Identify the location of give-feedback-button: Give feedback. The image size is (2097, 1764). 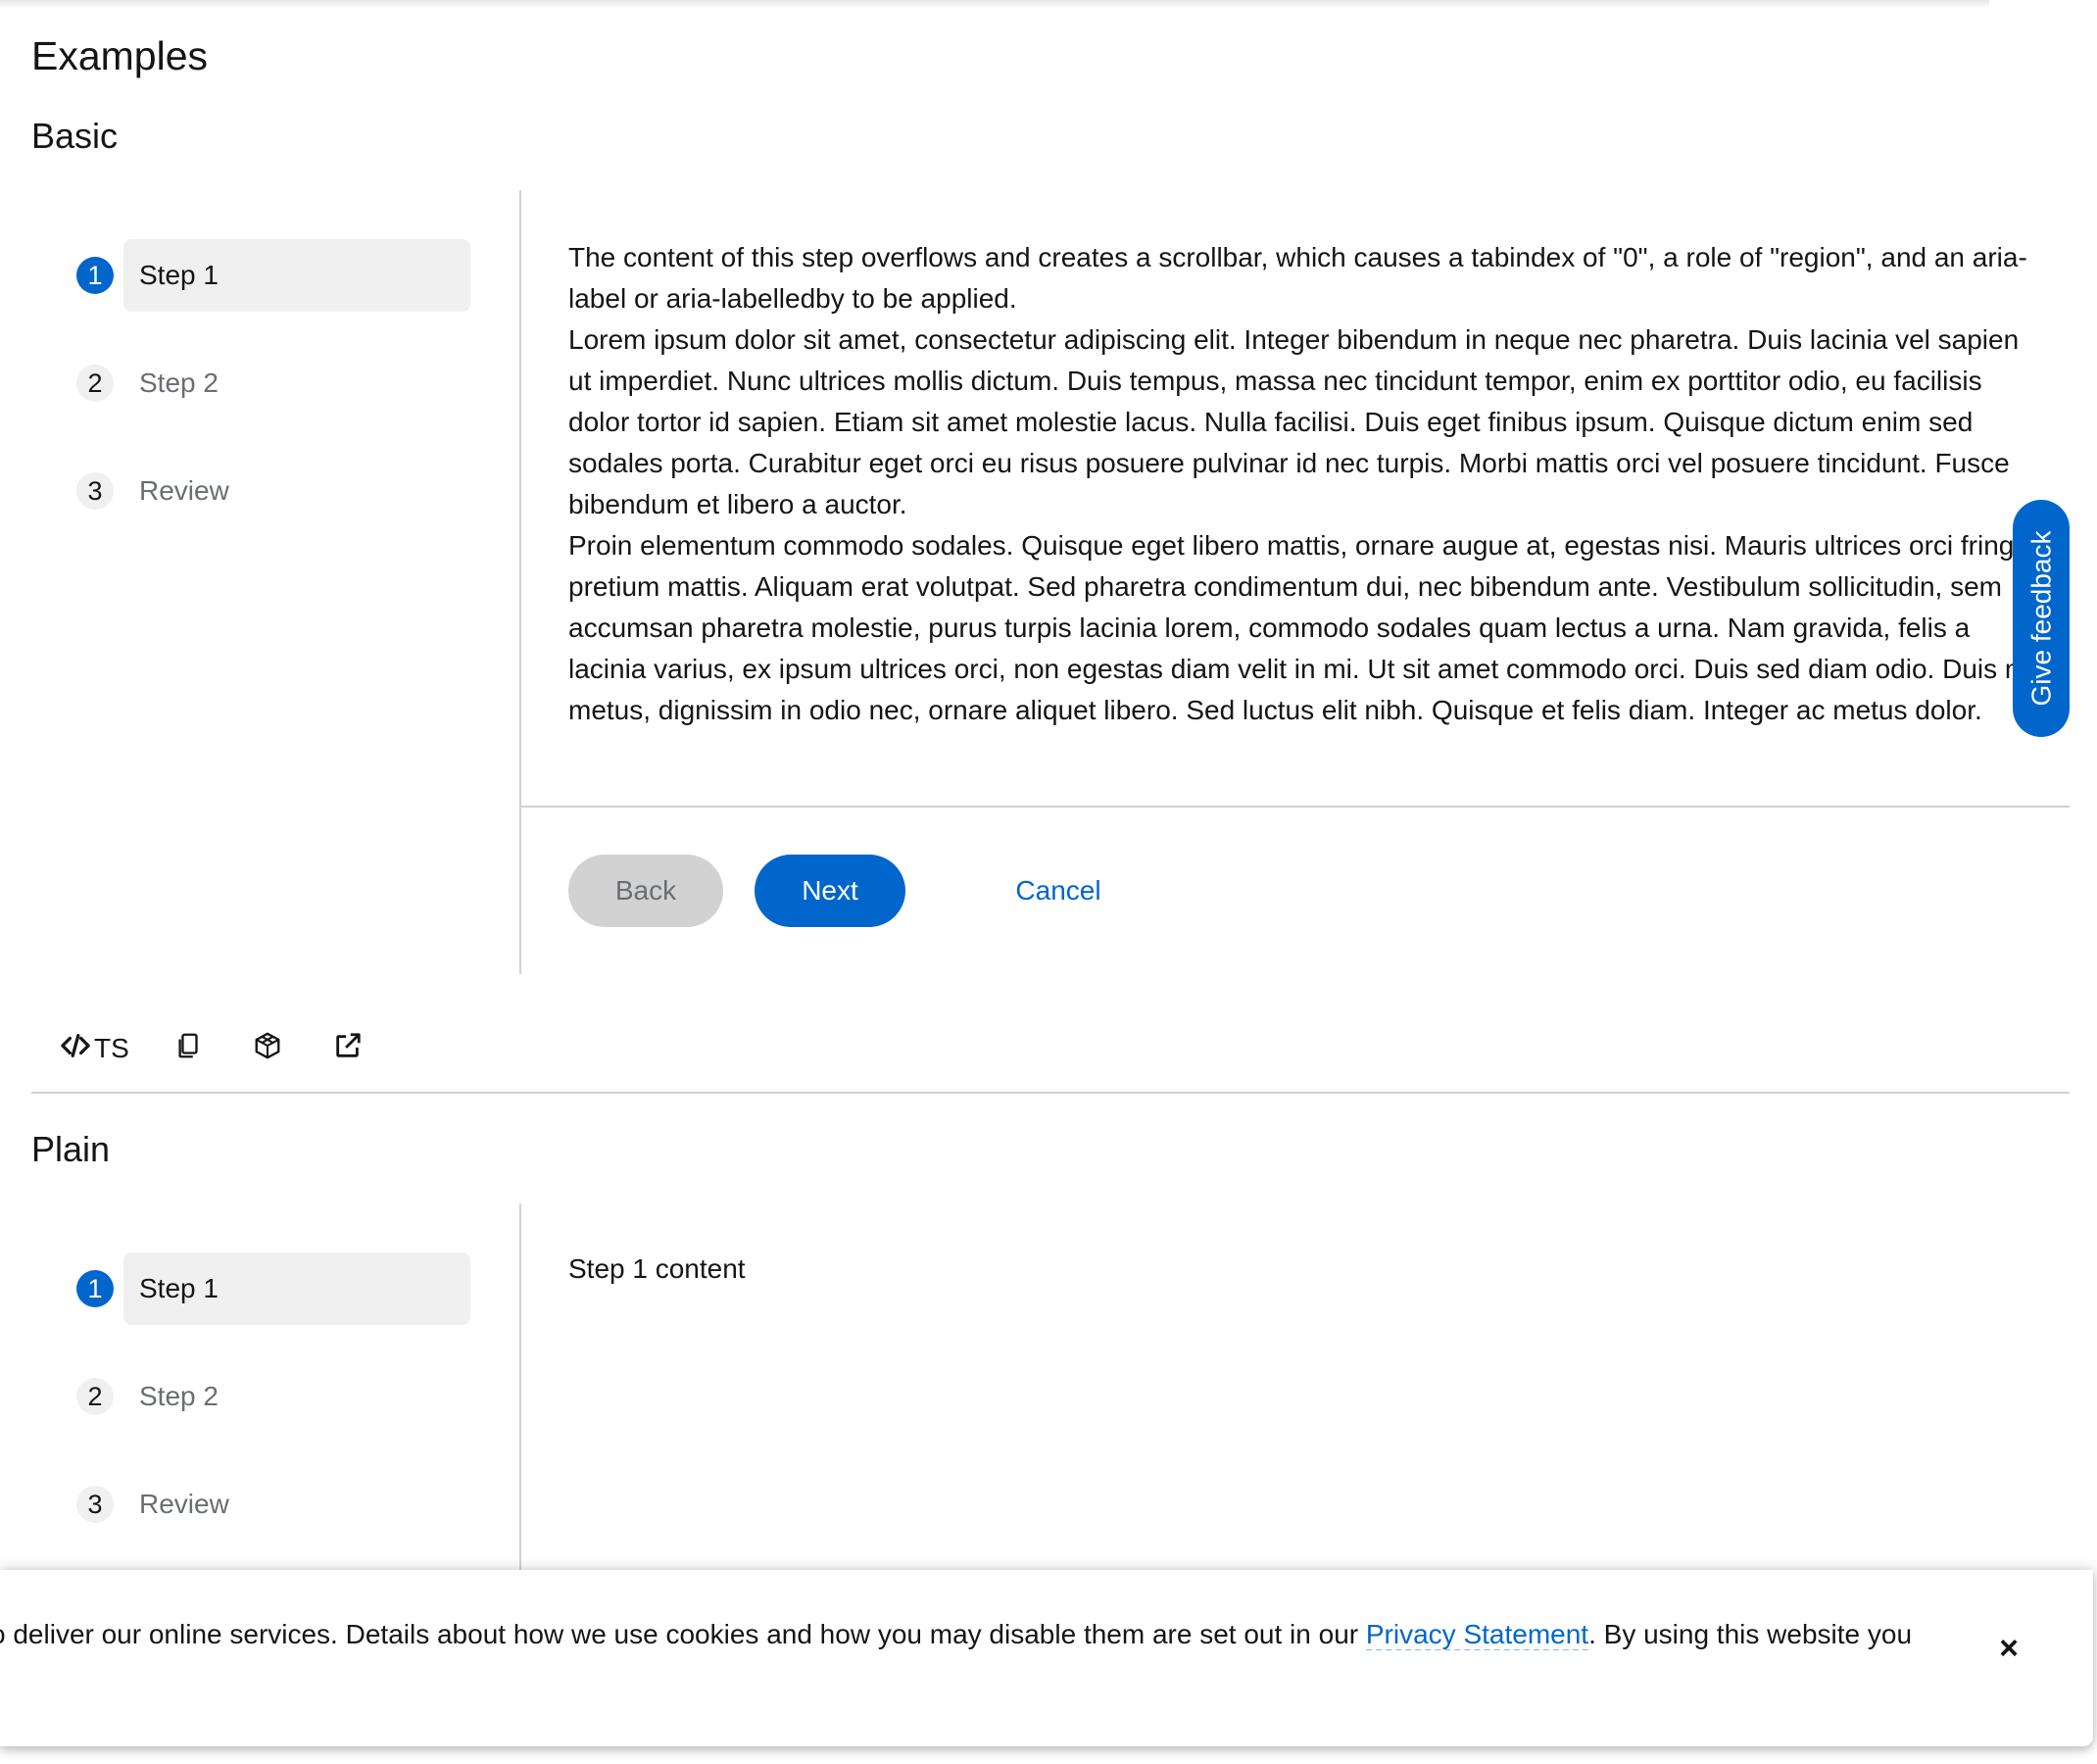
(2041, 618).